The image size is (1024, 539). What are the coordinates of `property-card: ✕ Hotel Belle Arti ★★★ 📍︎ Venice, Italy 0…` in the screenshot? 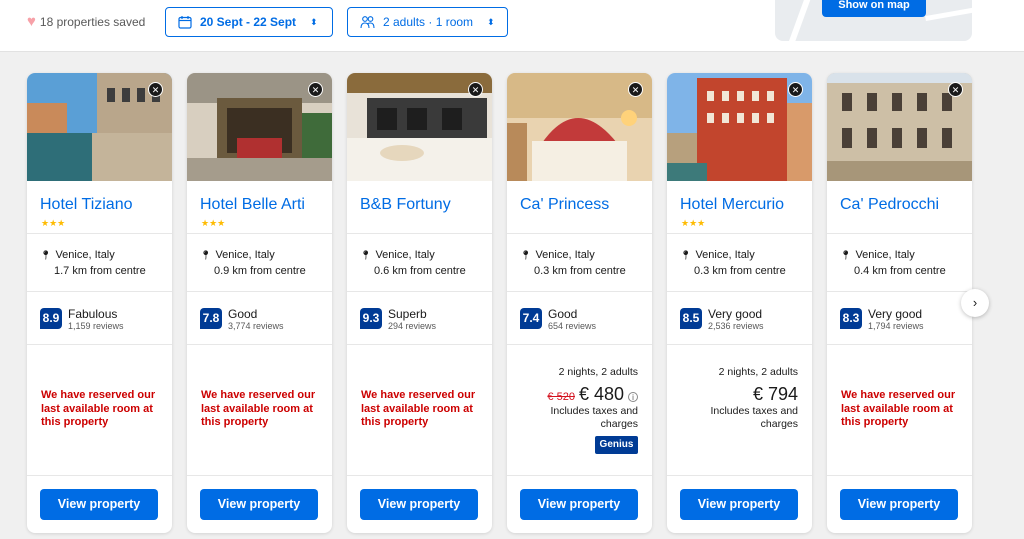 It's located at (259, 303).